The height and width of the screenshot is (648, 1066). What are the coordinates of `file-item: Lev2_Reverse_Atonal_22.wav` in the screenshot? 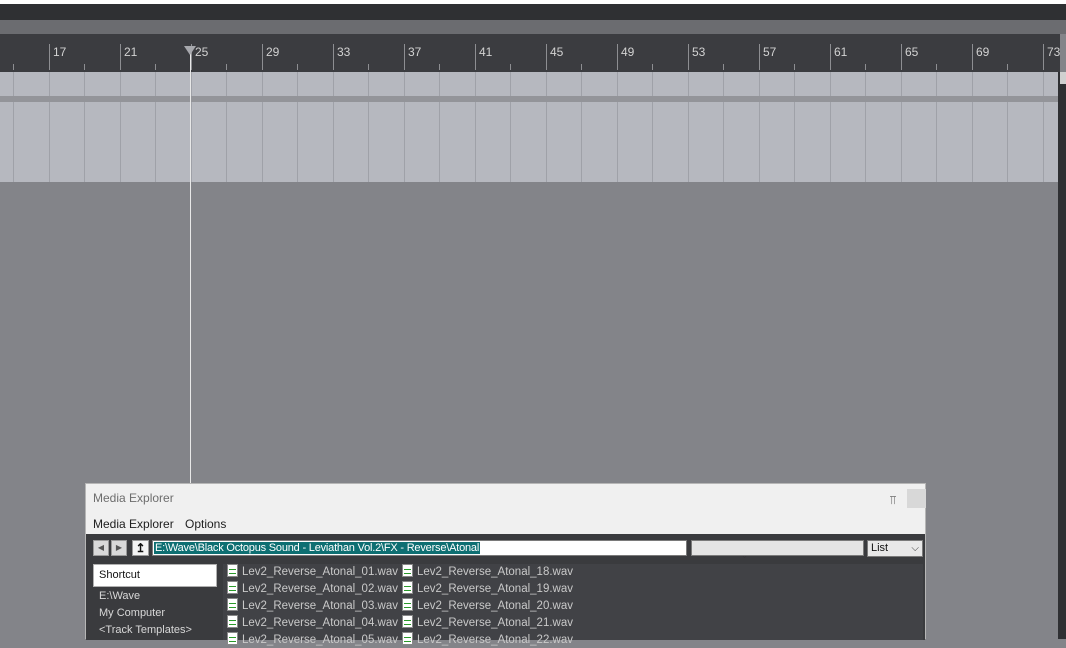 It's located at (487, 640).